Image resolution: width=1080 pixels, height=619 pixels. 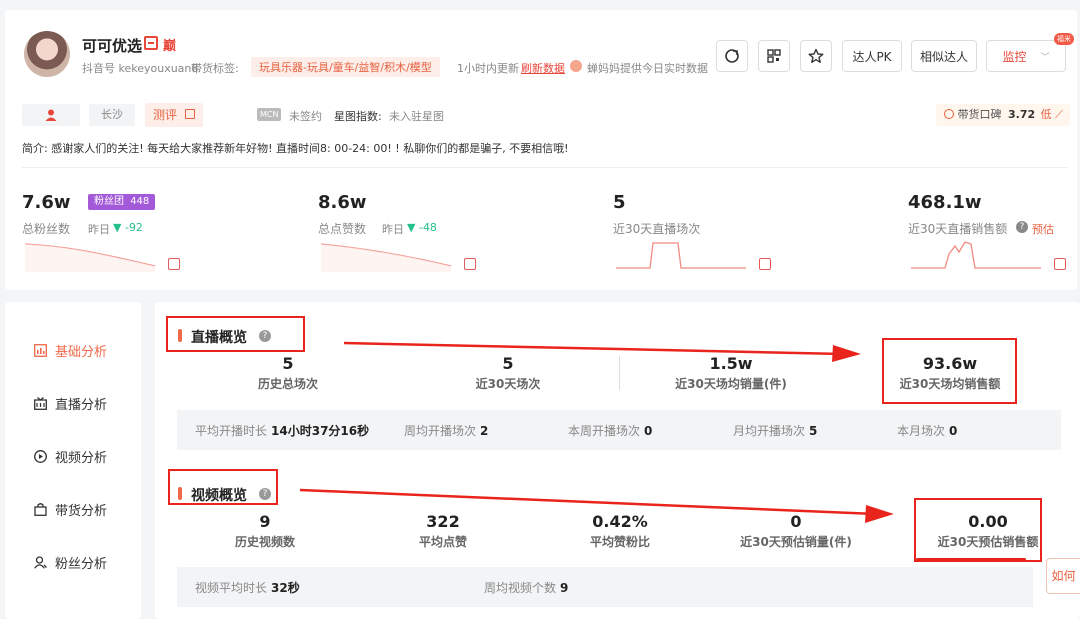 What do you see at coordinates (949, 371) in the screenshot?
I see `highlight-box-live-sales` at bounding box center [949, 371].